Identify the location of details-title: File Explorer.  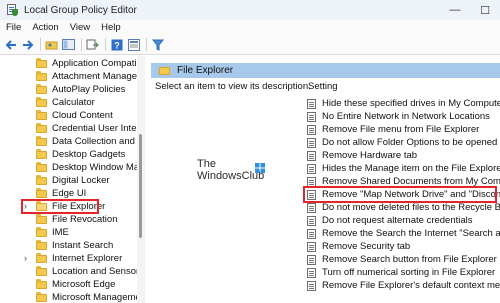
(205, 70).